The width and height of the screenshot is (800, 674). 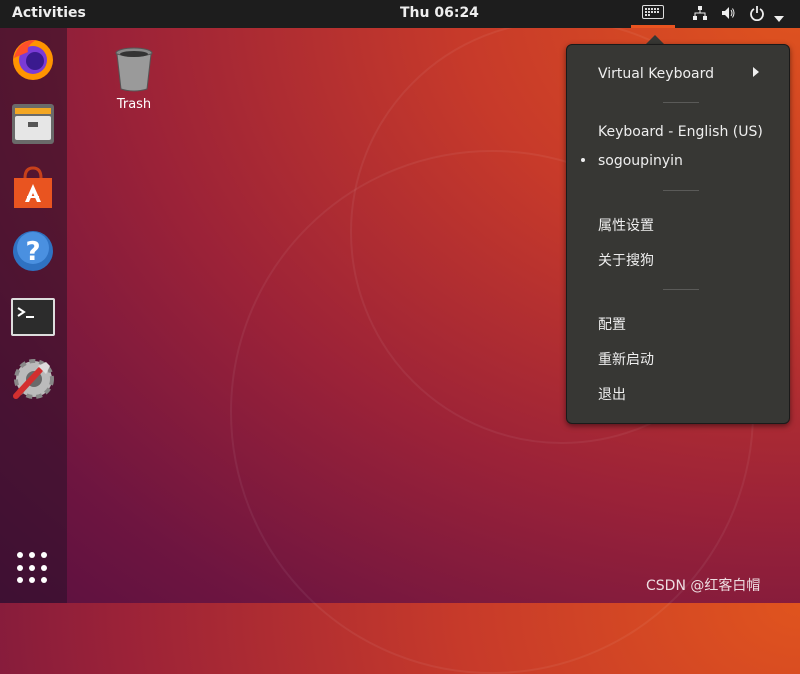 I want to click on activities-button: Activities, so click(x=49, y=13).